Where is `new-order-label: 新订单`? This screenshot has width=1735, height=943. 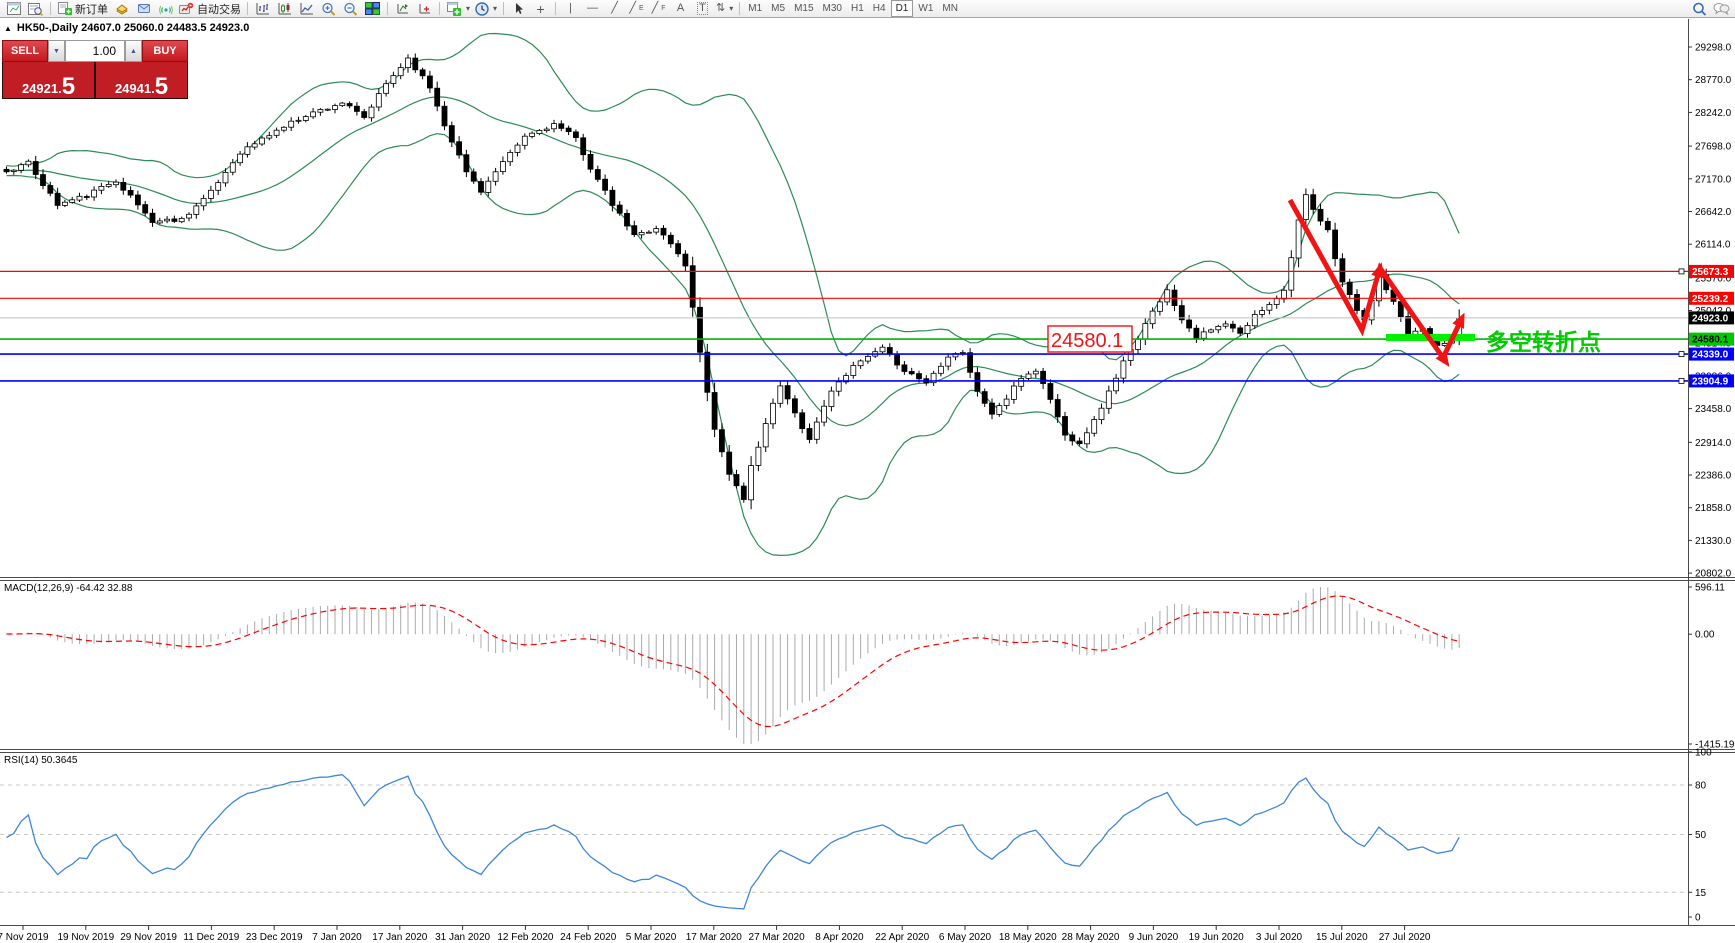 new-order-label: 新订单 is located at coordinates (91, 9).